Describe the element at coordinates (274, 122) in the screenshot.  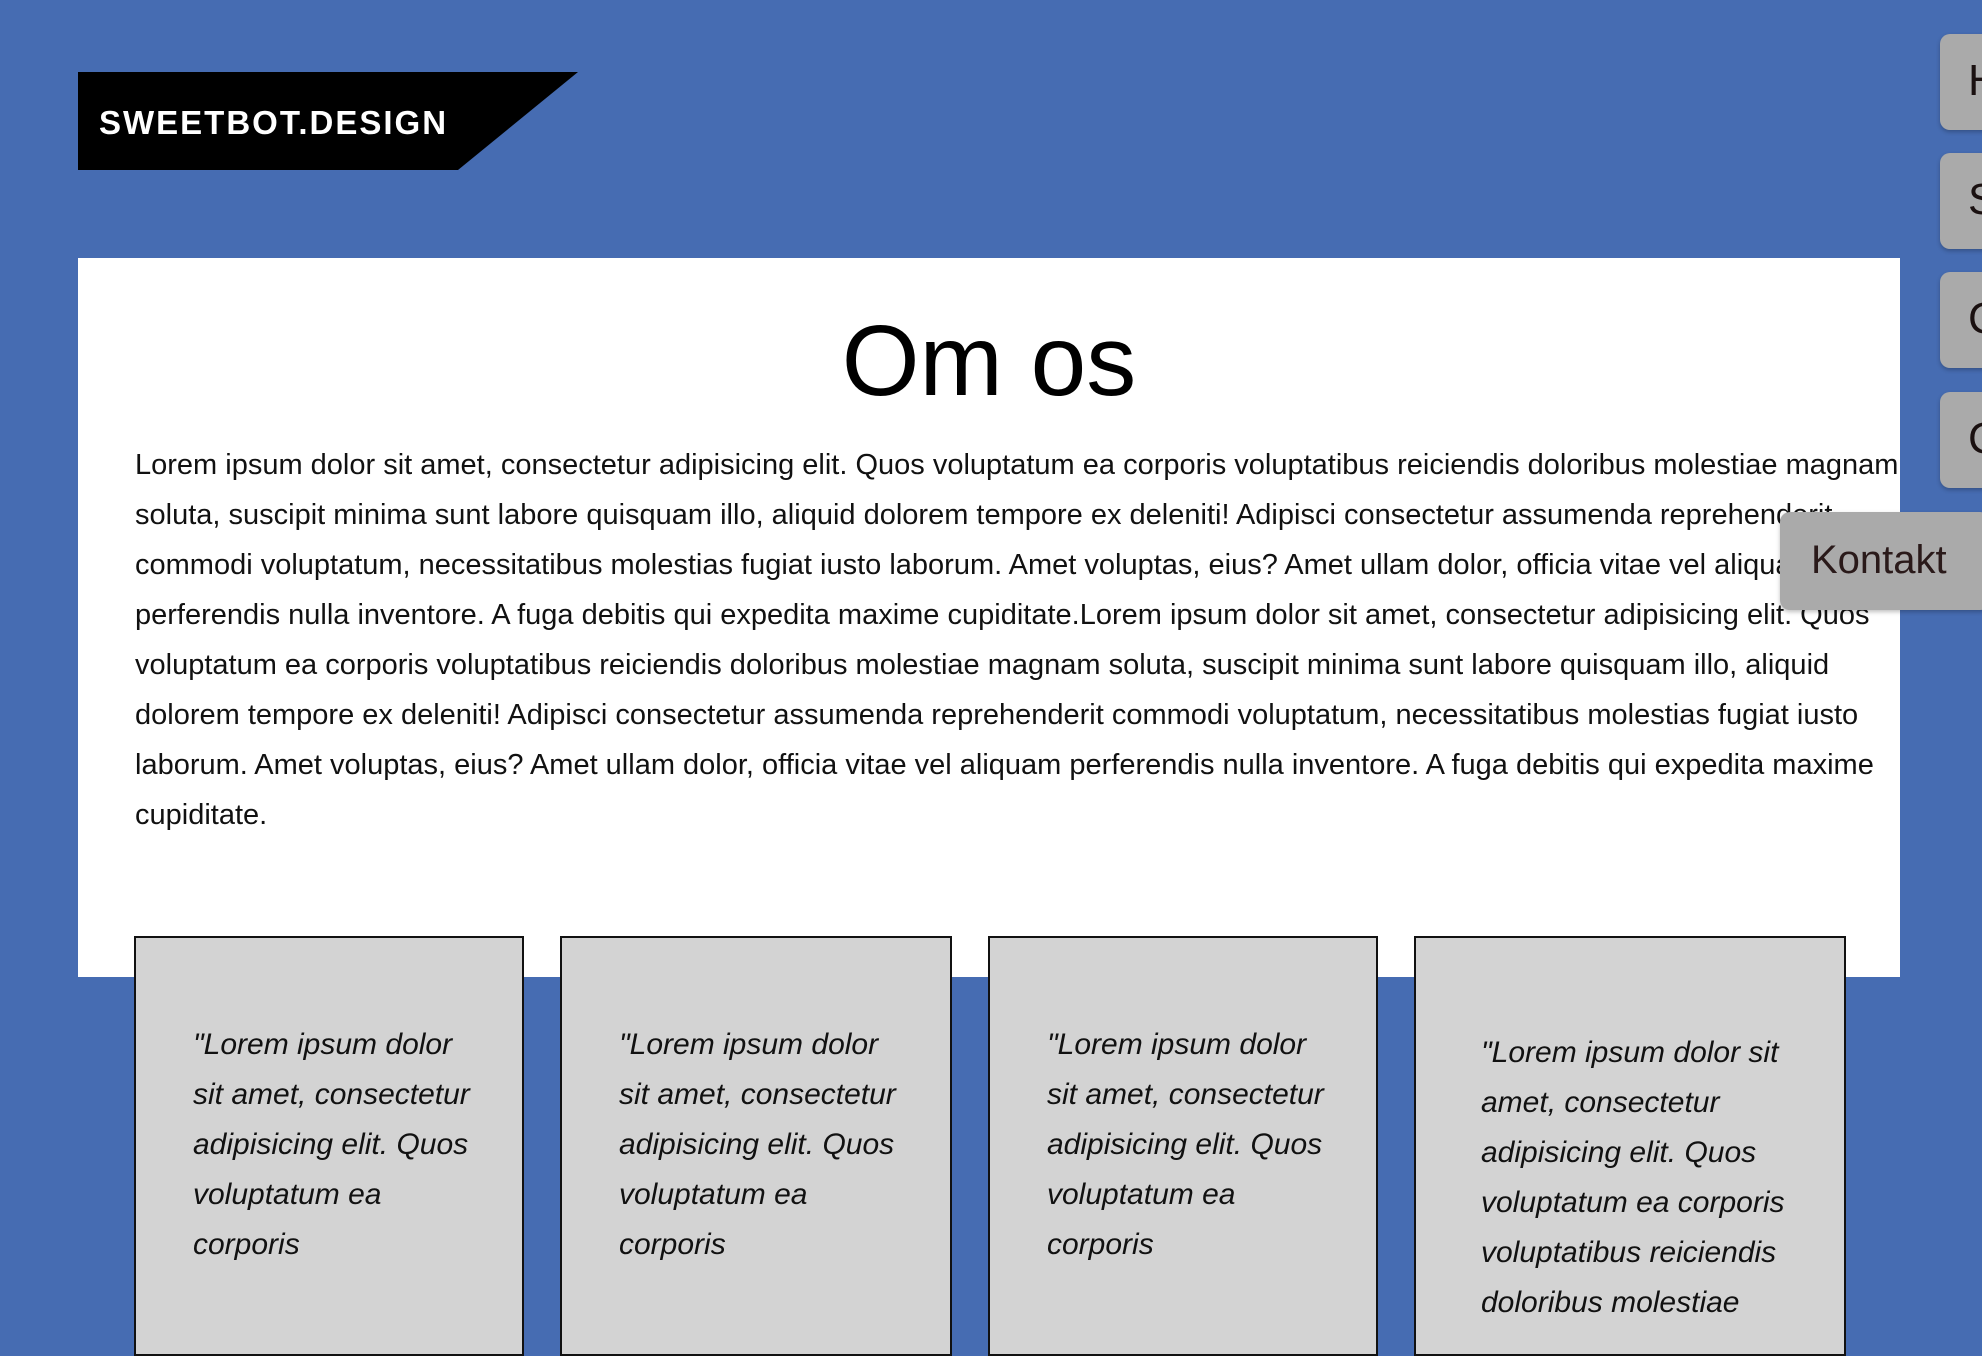
I see `logo-text: SWEETBOT.DESIGN` at that location.